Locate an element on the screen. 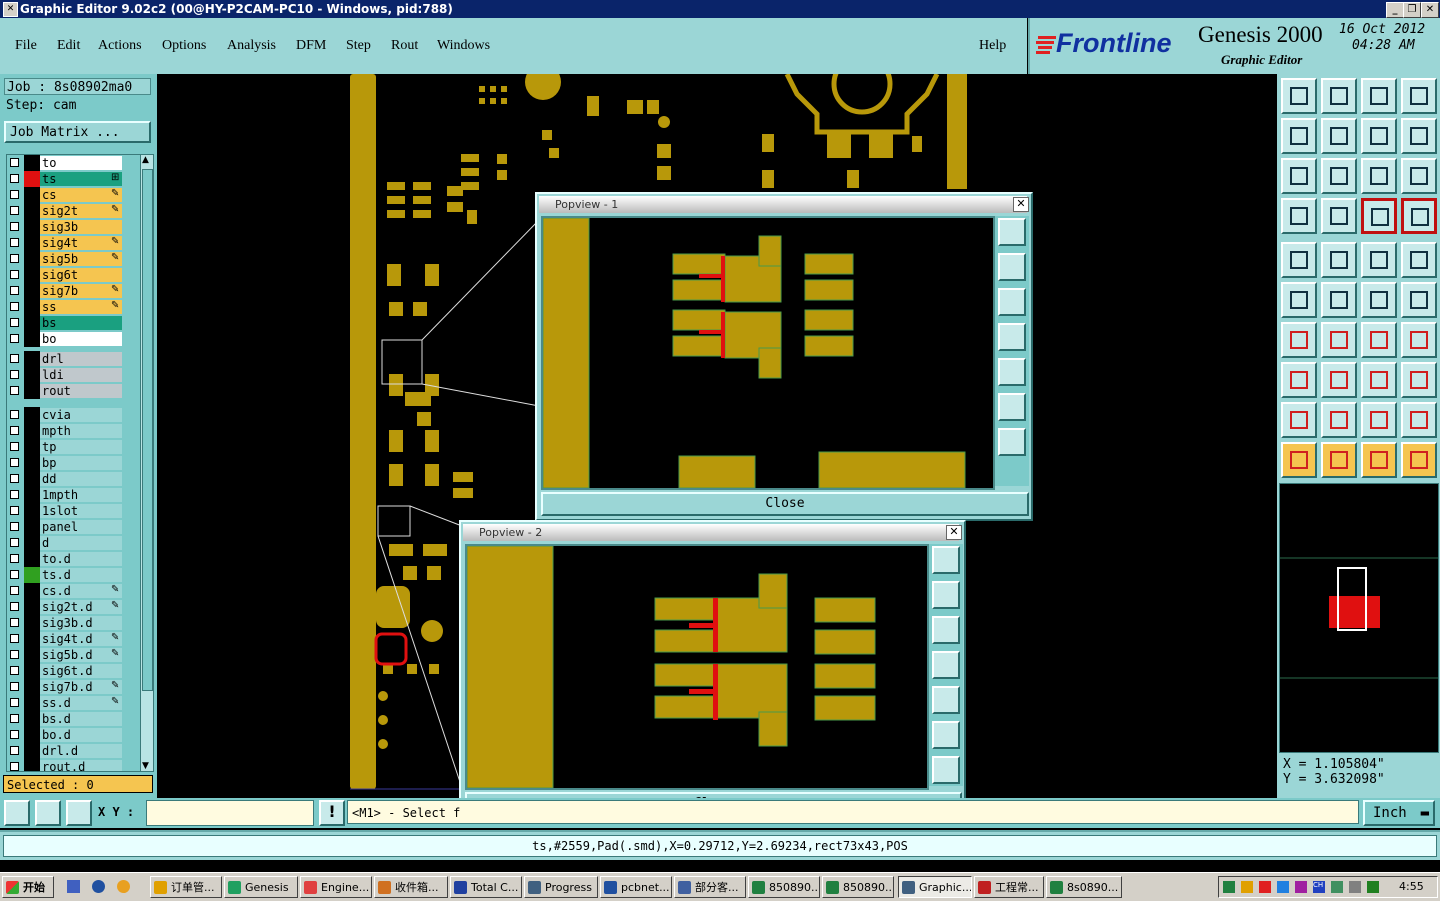  layer-name: cs.d is located at coordinates (81, 591).